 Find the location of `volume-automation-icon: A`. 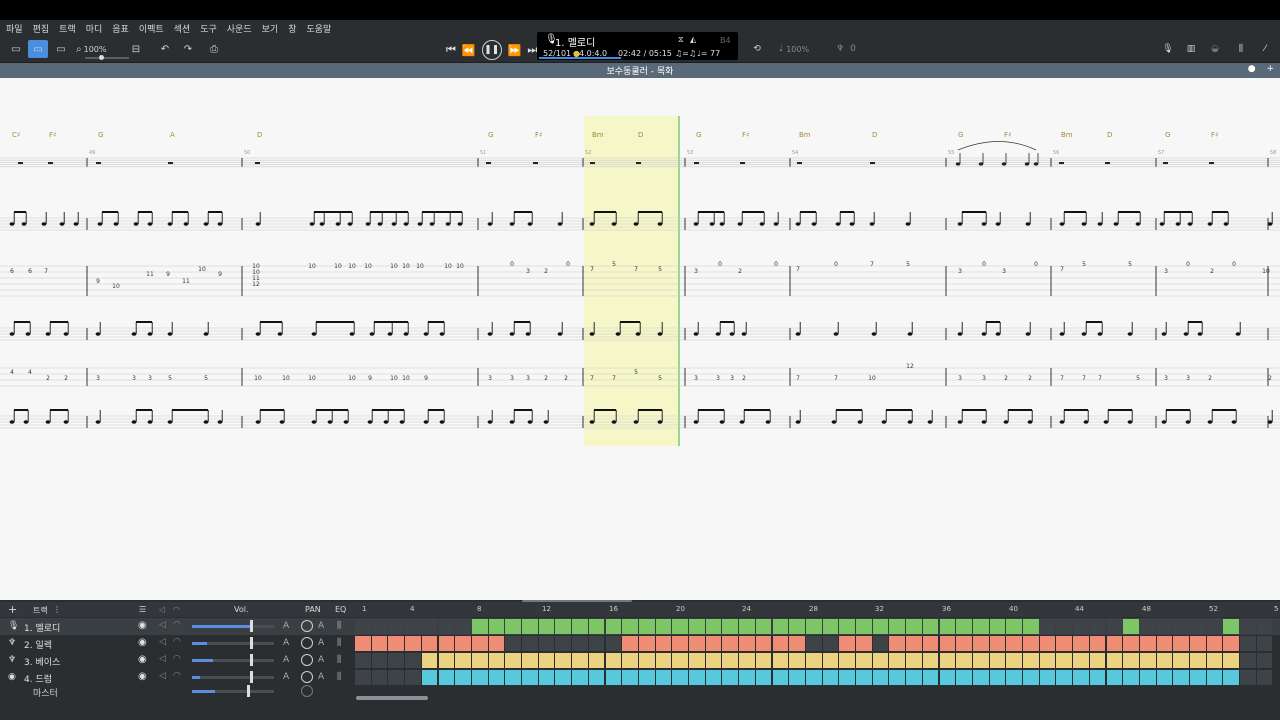

volume-automation-icon: A is located at coordinates (286, 626).